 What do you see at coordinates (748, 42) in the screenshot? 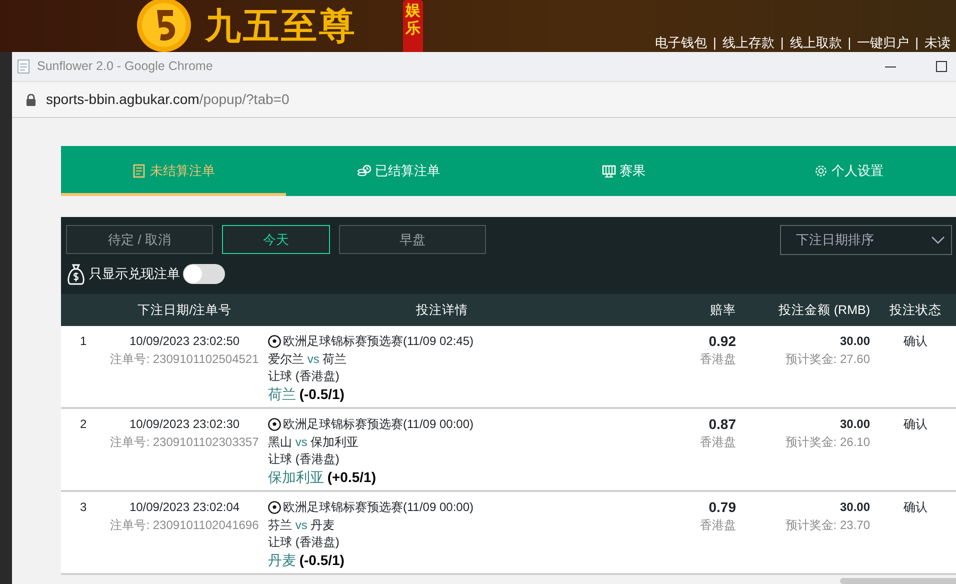
I see `nav-link-text: 线上存款` at bounding box center [748, 42].